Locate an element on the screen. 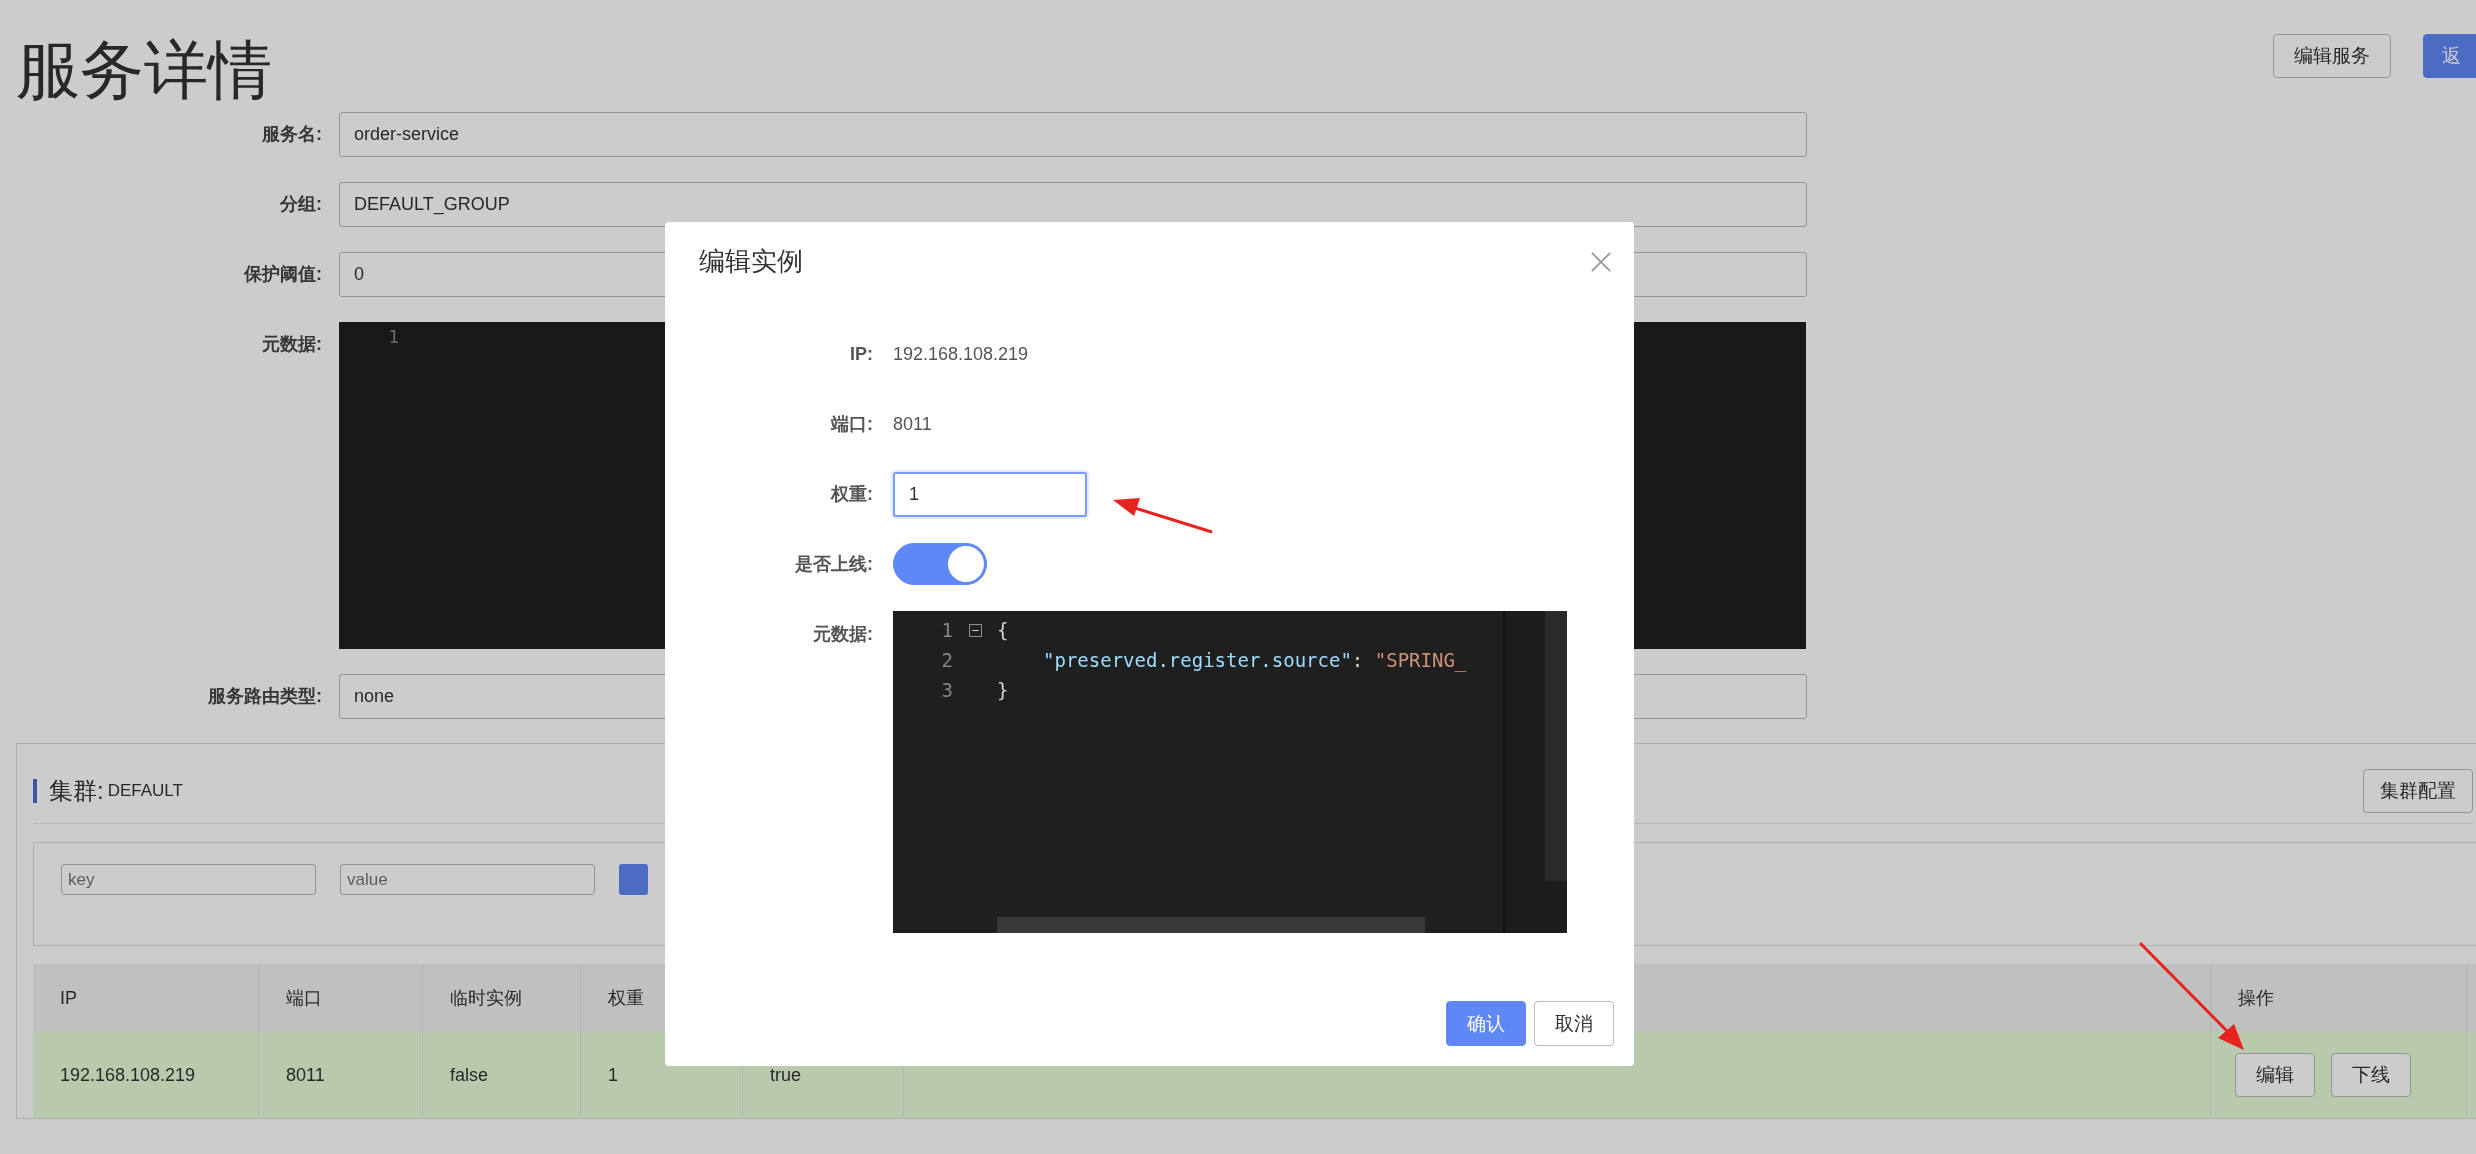  collapse-icon is located at coordinates (975, 630).